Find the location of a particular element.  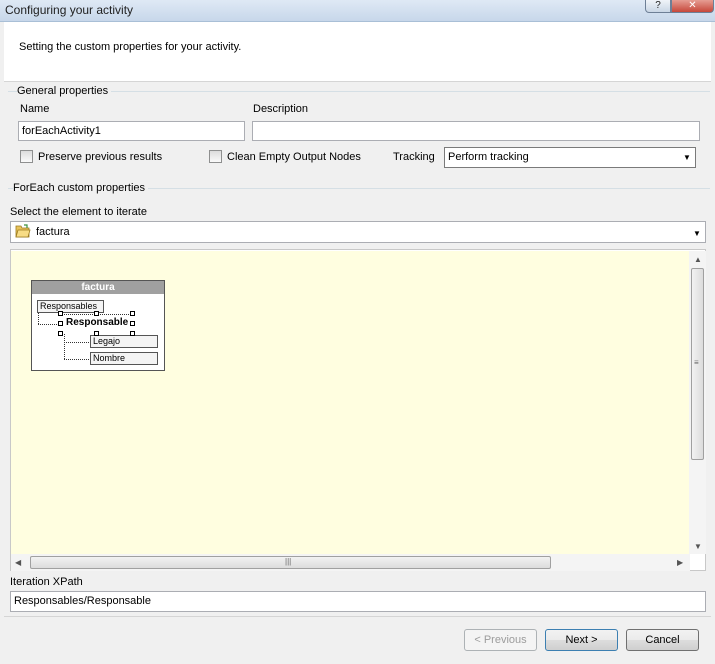

help-button: ? is located at coordinates (658, 6).